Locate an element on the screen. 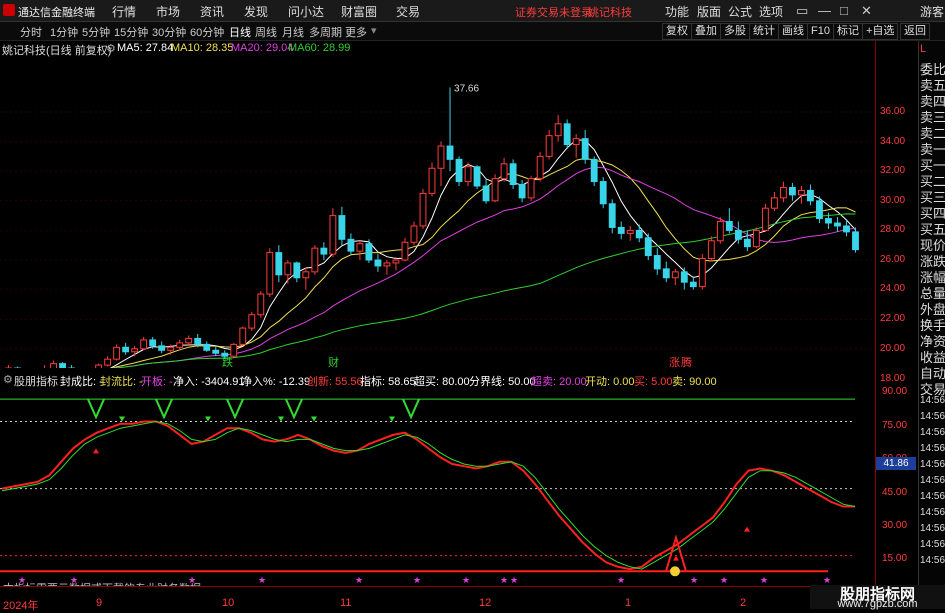 The image size is (945, 613). watermark: 股朋指标网 www.7gpzb.com is located at coordinates (877, 597).